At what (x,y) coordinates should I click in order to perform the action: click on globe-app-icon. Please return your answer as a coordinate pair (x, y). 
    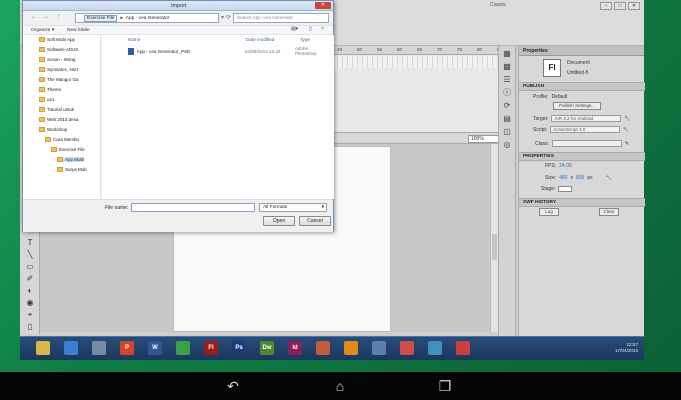
    Looking at the image, I should click on (435, 348).